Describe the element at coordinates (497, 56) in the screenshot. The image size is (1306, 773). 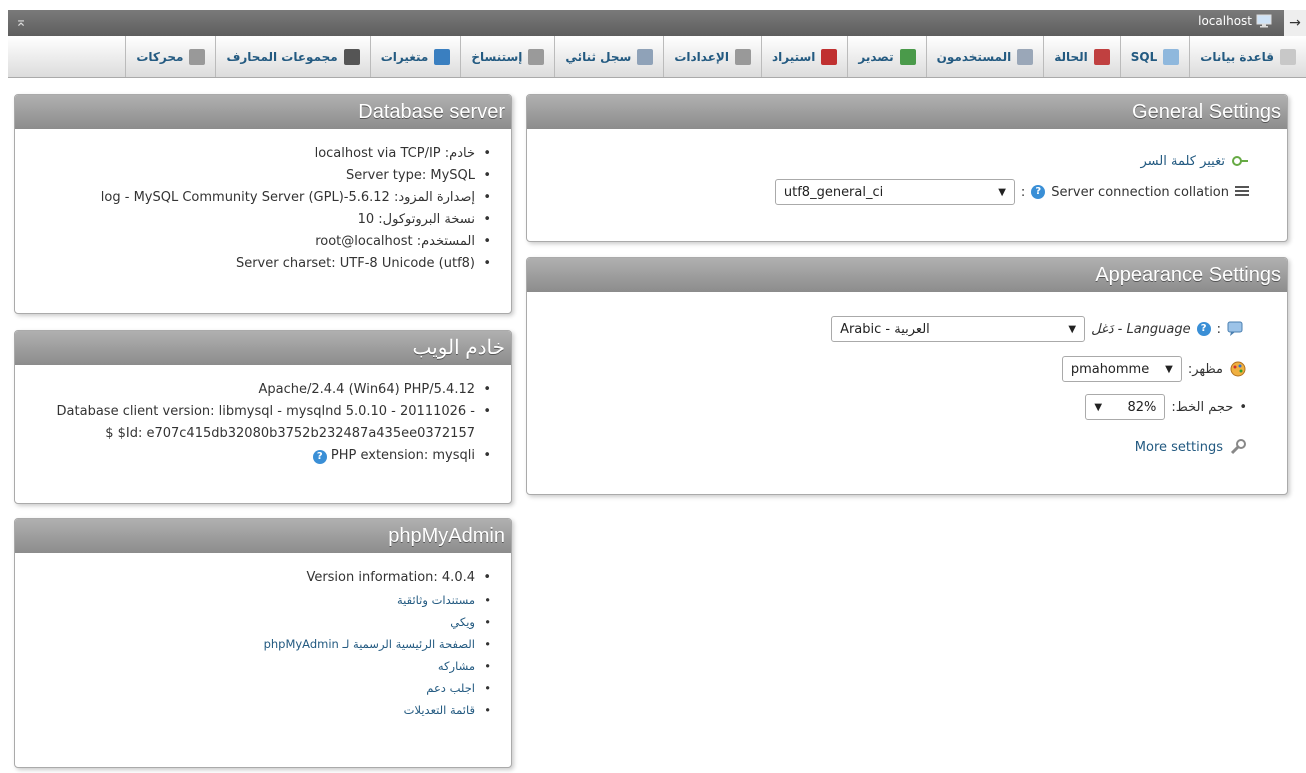
I see `tab-label: إستنساخ` at that location.